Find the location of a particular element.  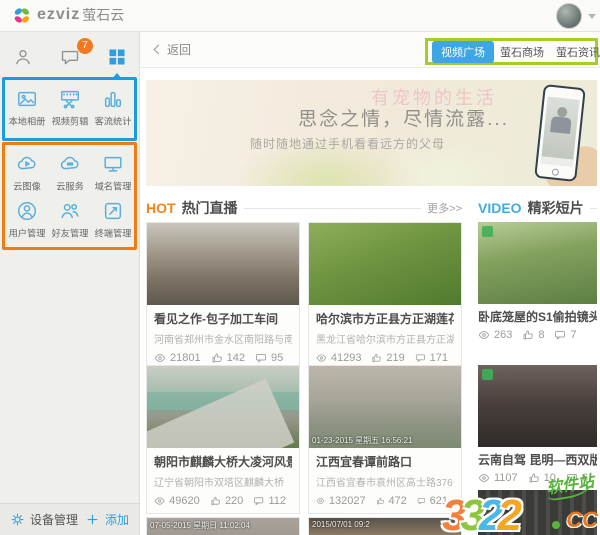

contacts-icon is located at coordinates (23, 57).